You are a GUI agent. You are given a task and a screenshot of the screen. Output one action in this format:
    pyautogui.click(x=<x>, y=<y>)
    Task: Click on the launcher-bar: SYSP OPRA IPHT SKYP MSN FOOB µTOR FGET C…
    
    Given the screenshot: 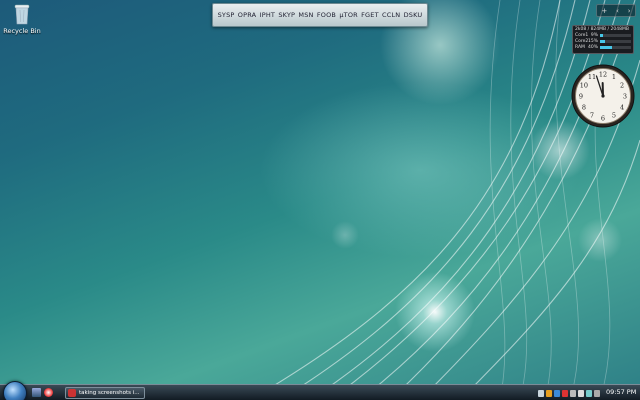 What is the action you would take?
    pyautogui.click(x=320, y=15)
    